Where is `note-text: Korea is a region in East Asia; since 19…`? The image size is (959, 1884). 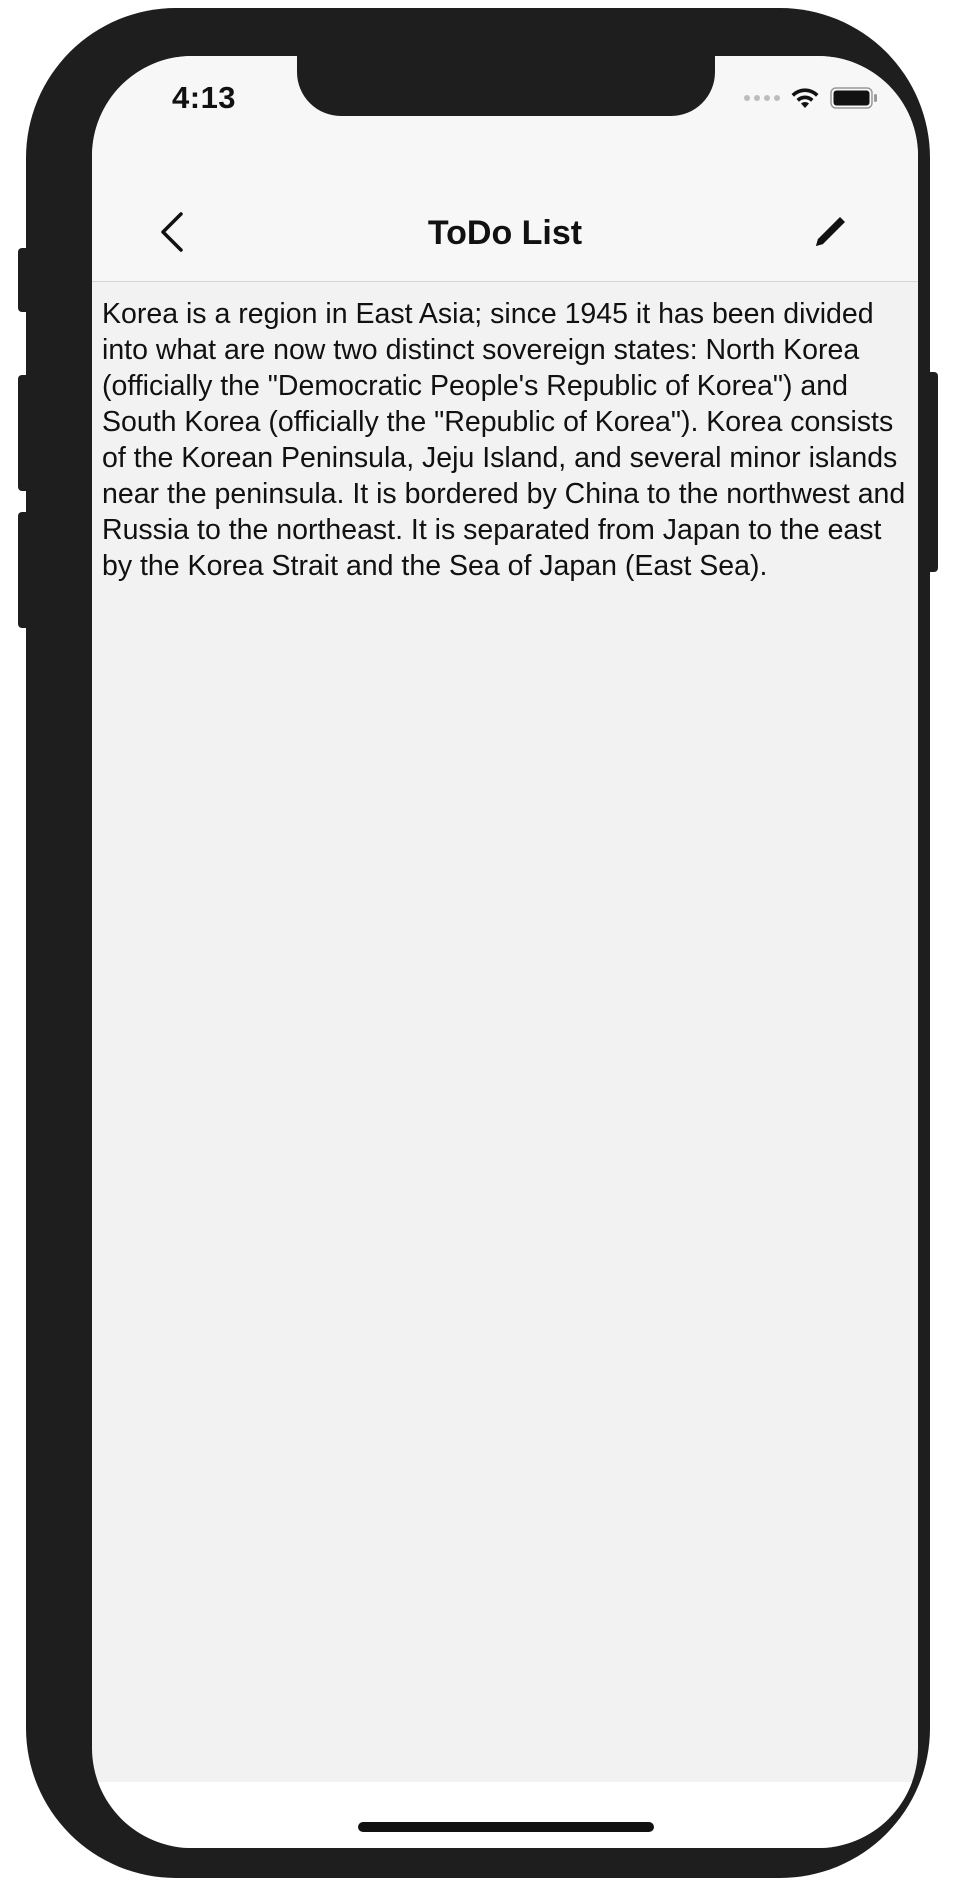
note-text: Korea is a region in East Asia; since 19… is located at coordinates (505, 440).